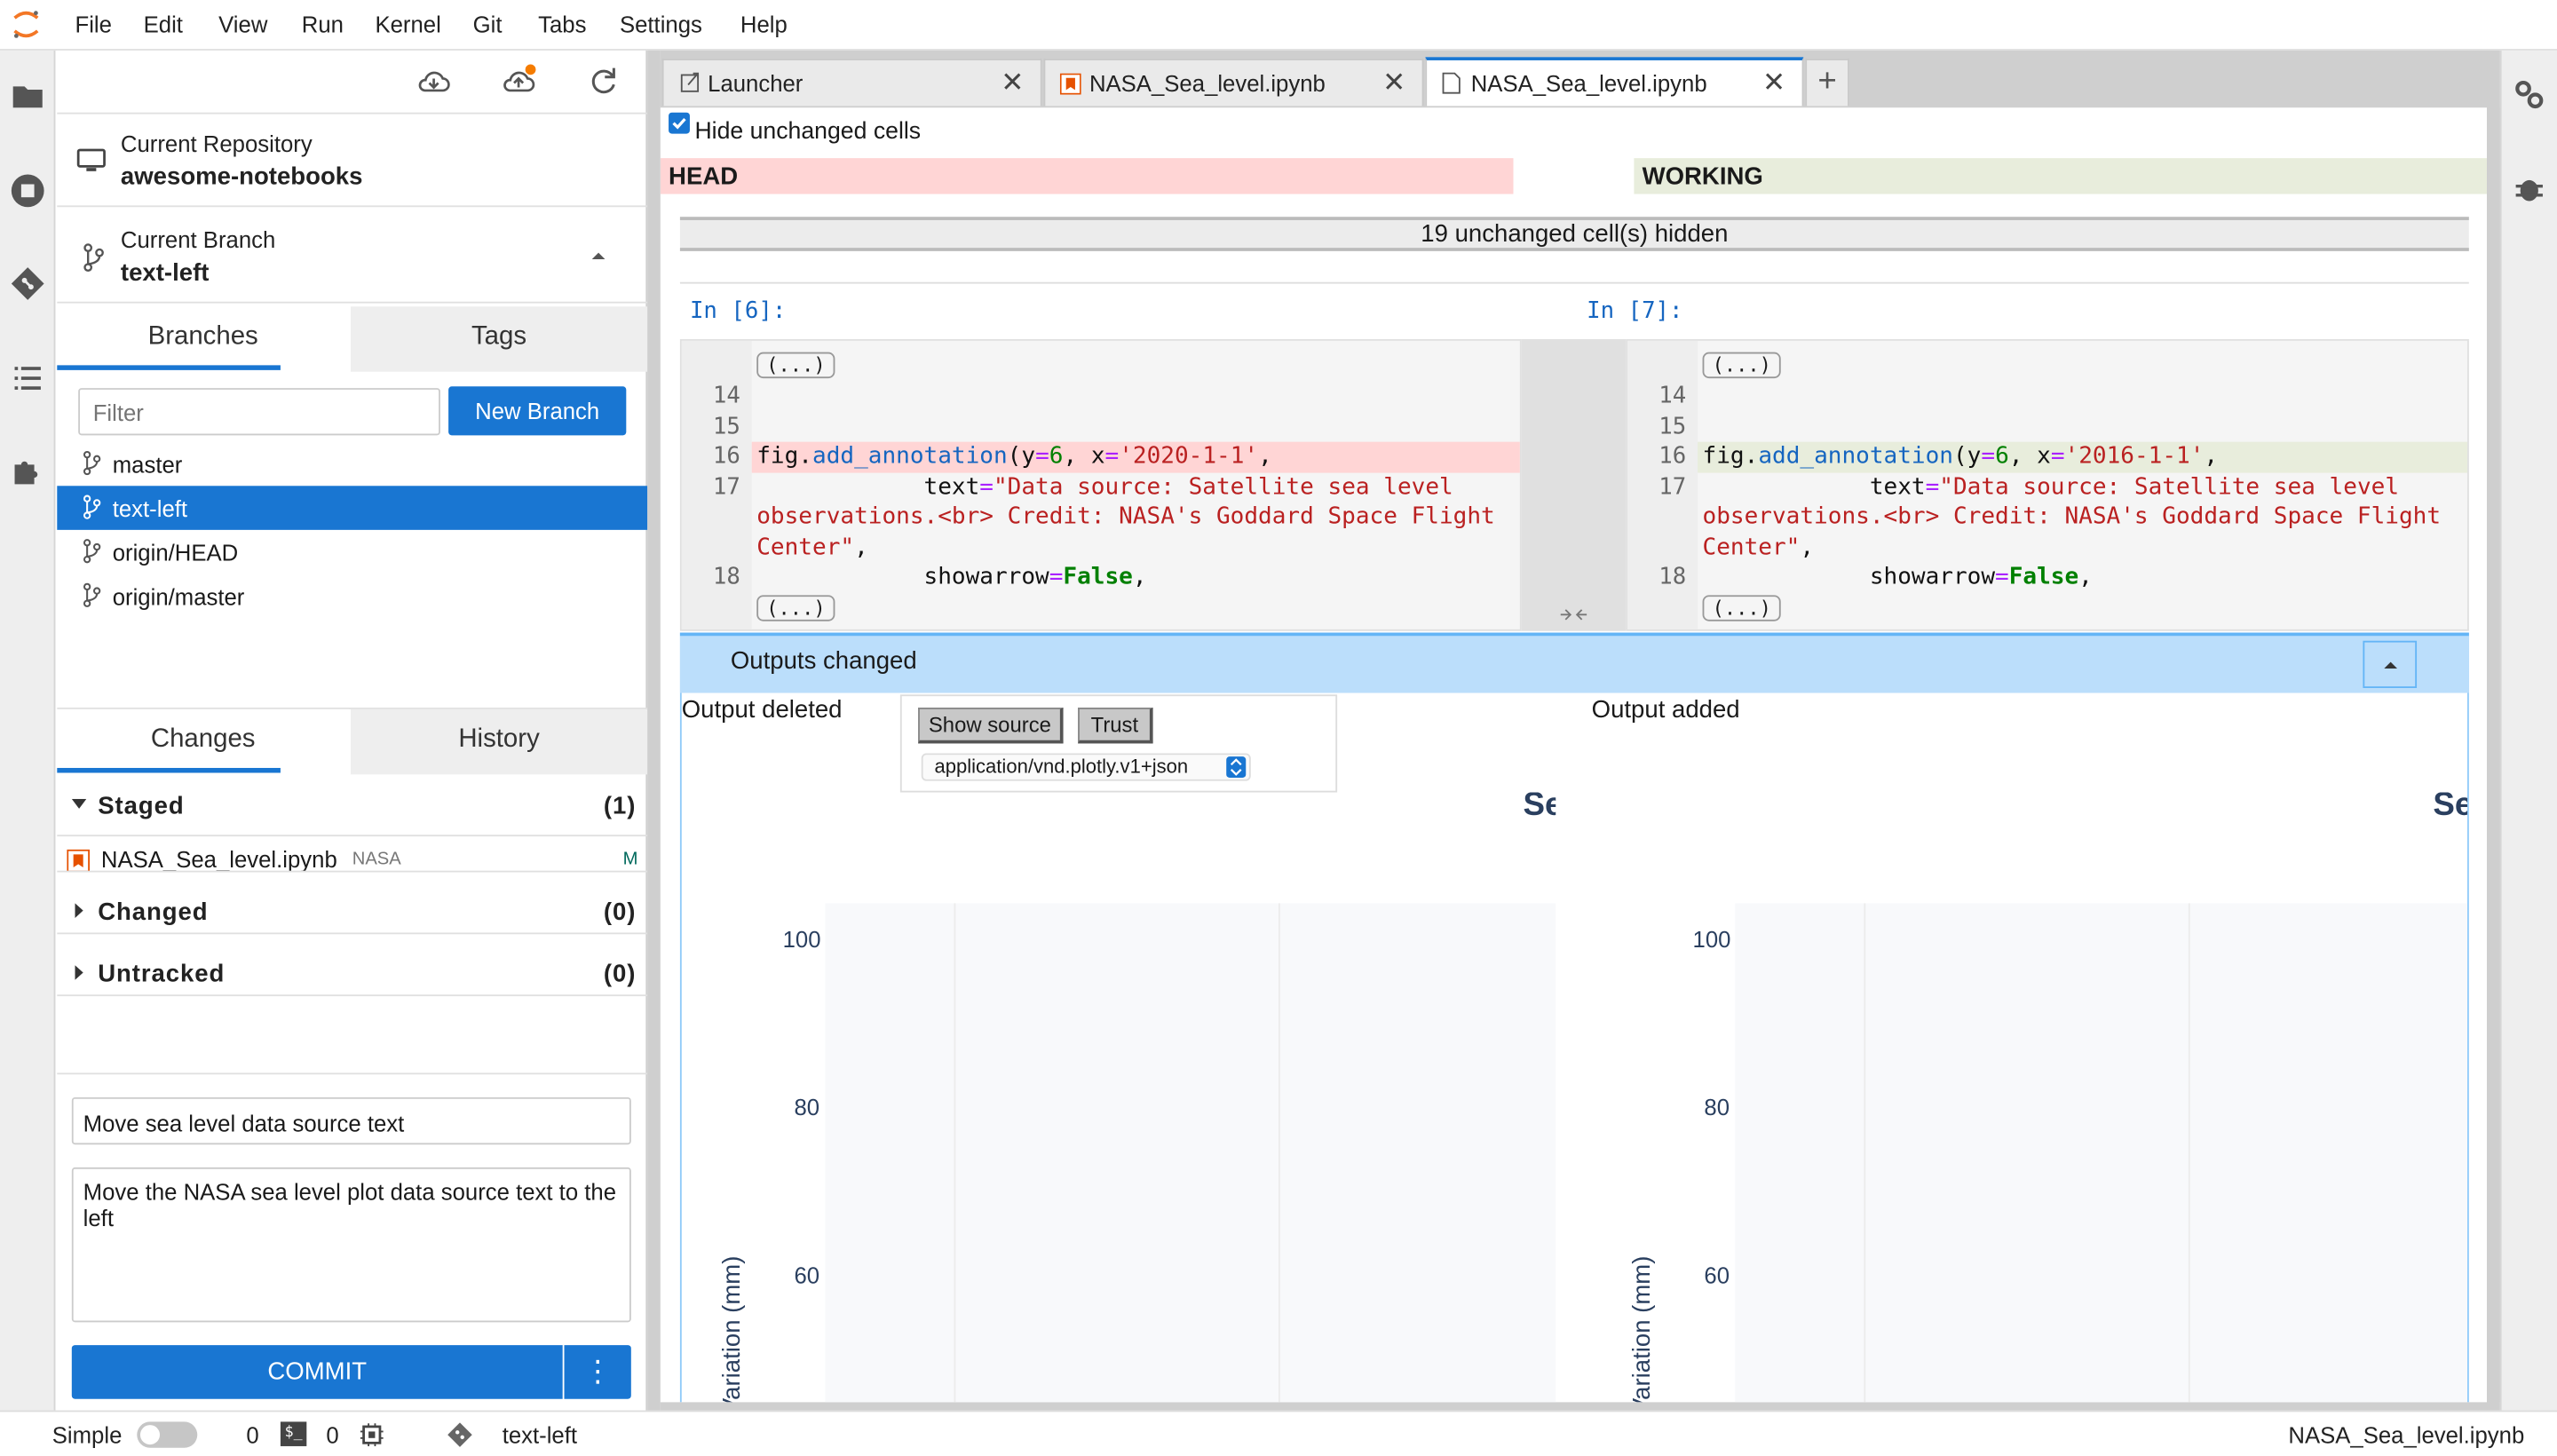 This screenshot has width=2557, height=1456. What do you see at coordinates (27, 378) in the screenshot?
I see `table-of-contents-icon` at bounding box center [27, 378].